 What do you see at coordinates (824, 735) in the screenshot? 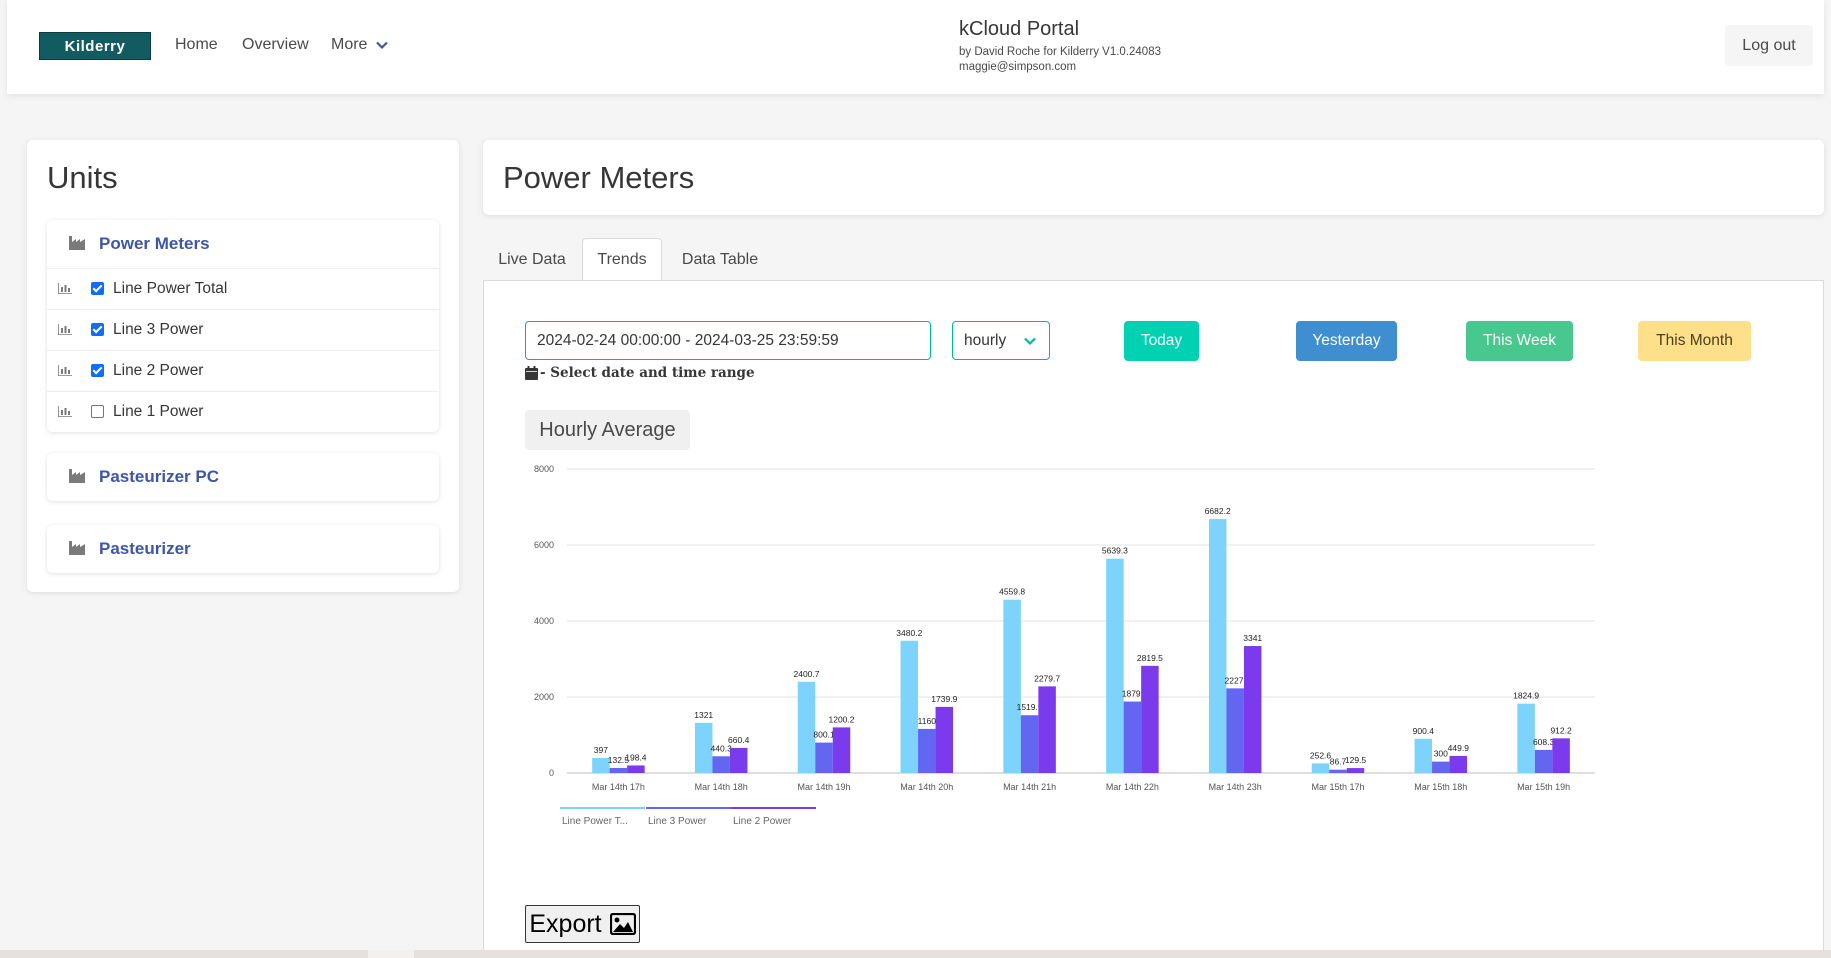
I see `bar-value-label: 800.1` at bounding box center [824, 735].